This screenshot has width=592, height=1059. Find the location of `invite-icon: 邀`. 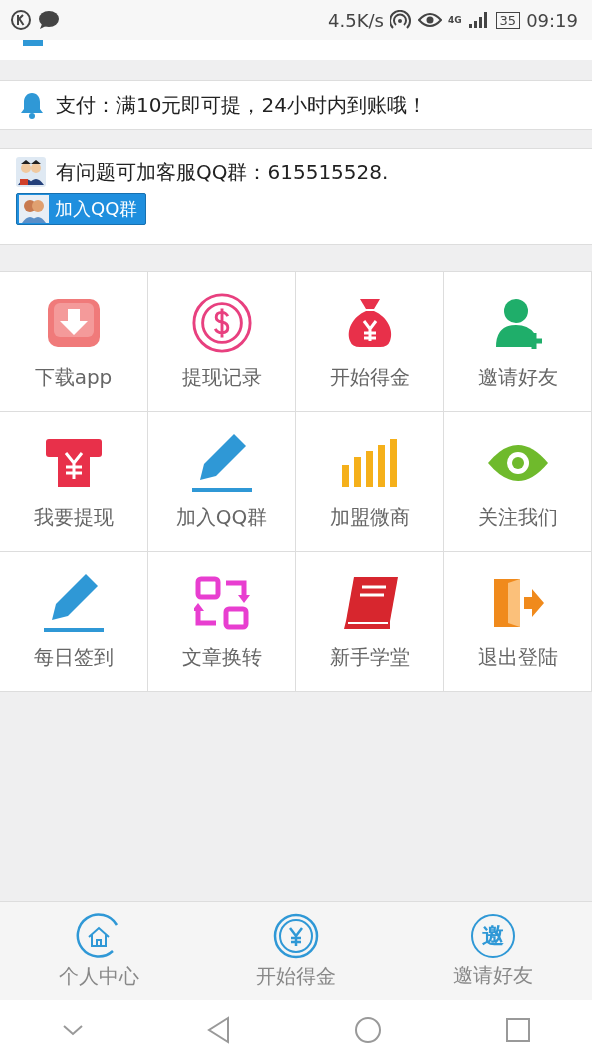

invite-icon: 邀 is located at coordinates (493, 935).